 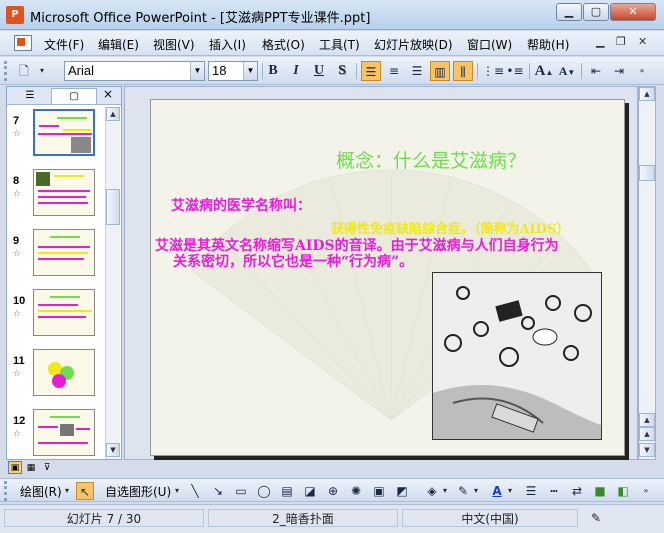 What do you see at coordinates (531, 491) in the screenshot?
I see `line-style-icon: ☰` at bounding box center [531, 491].